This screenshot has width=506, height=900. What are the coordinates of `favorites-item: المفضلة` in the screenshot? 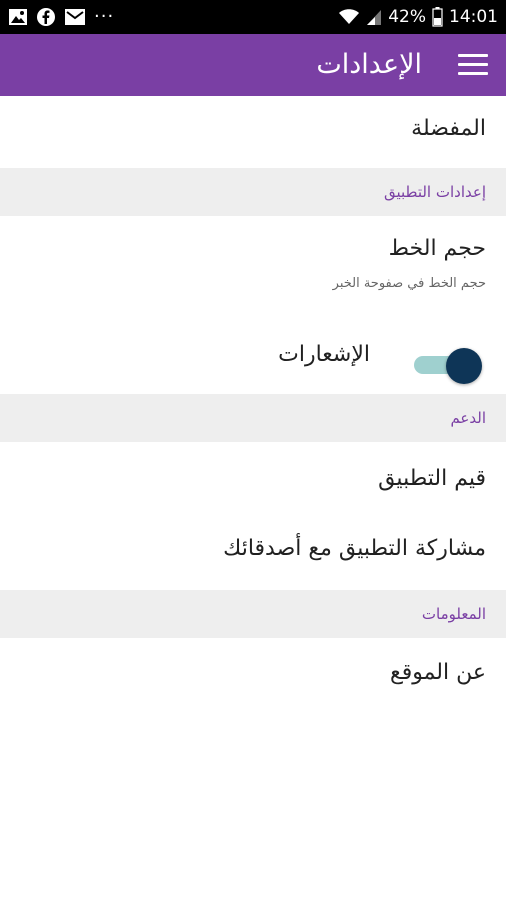 It's located at (253, 132).